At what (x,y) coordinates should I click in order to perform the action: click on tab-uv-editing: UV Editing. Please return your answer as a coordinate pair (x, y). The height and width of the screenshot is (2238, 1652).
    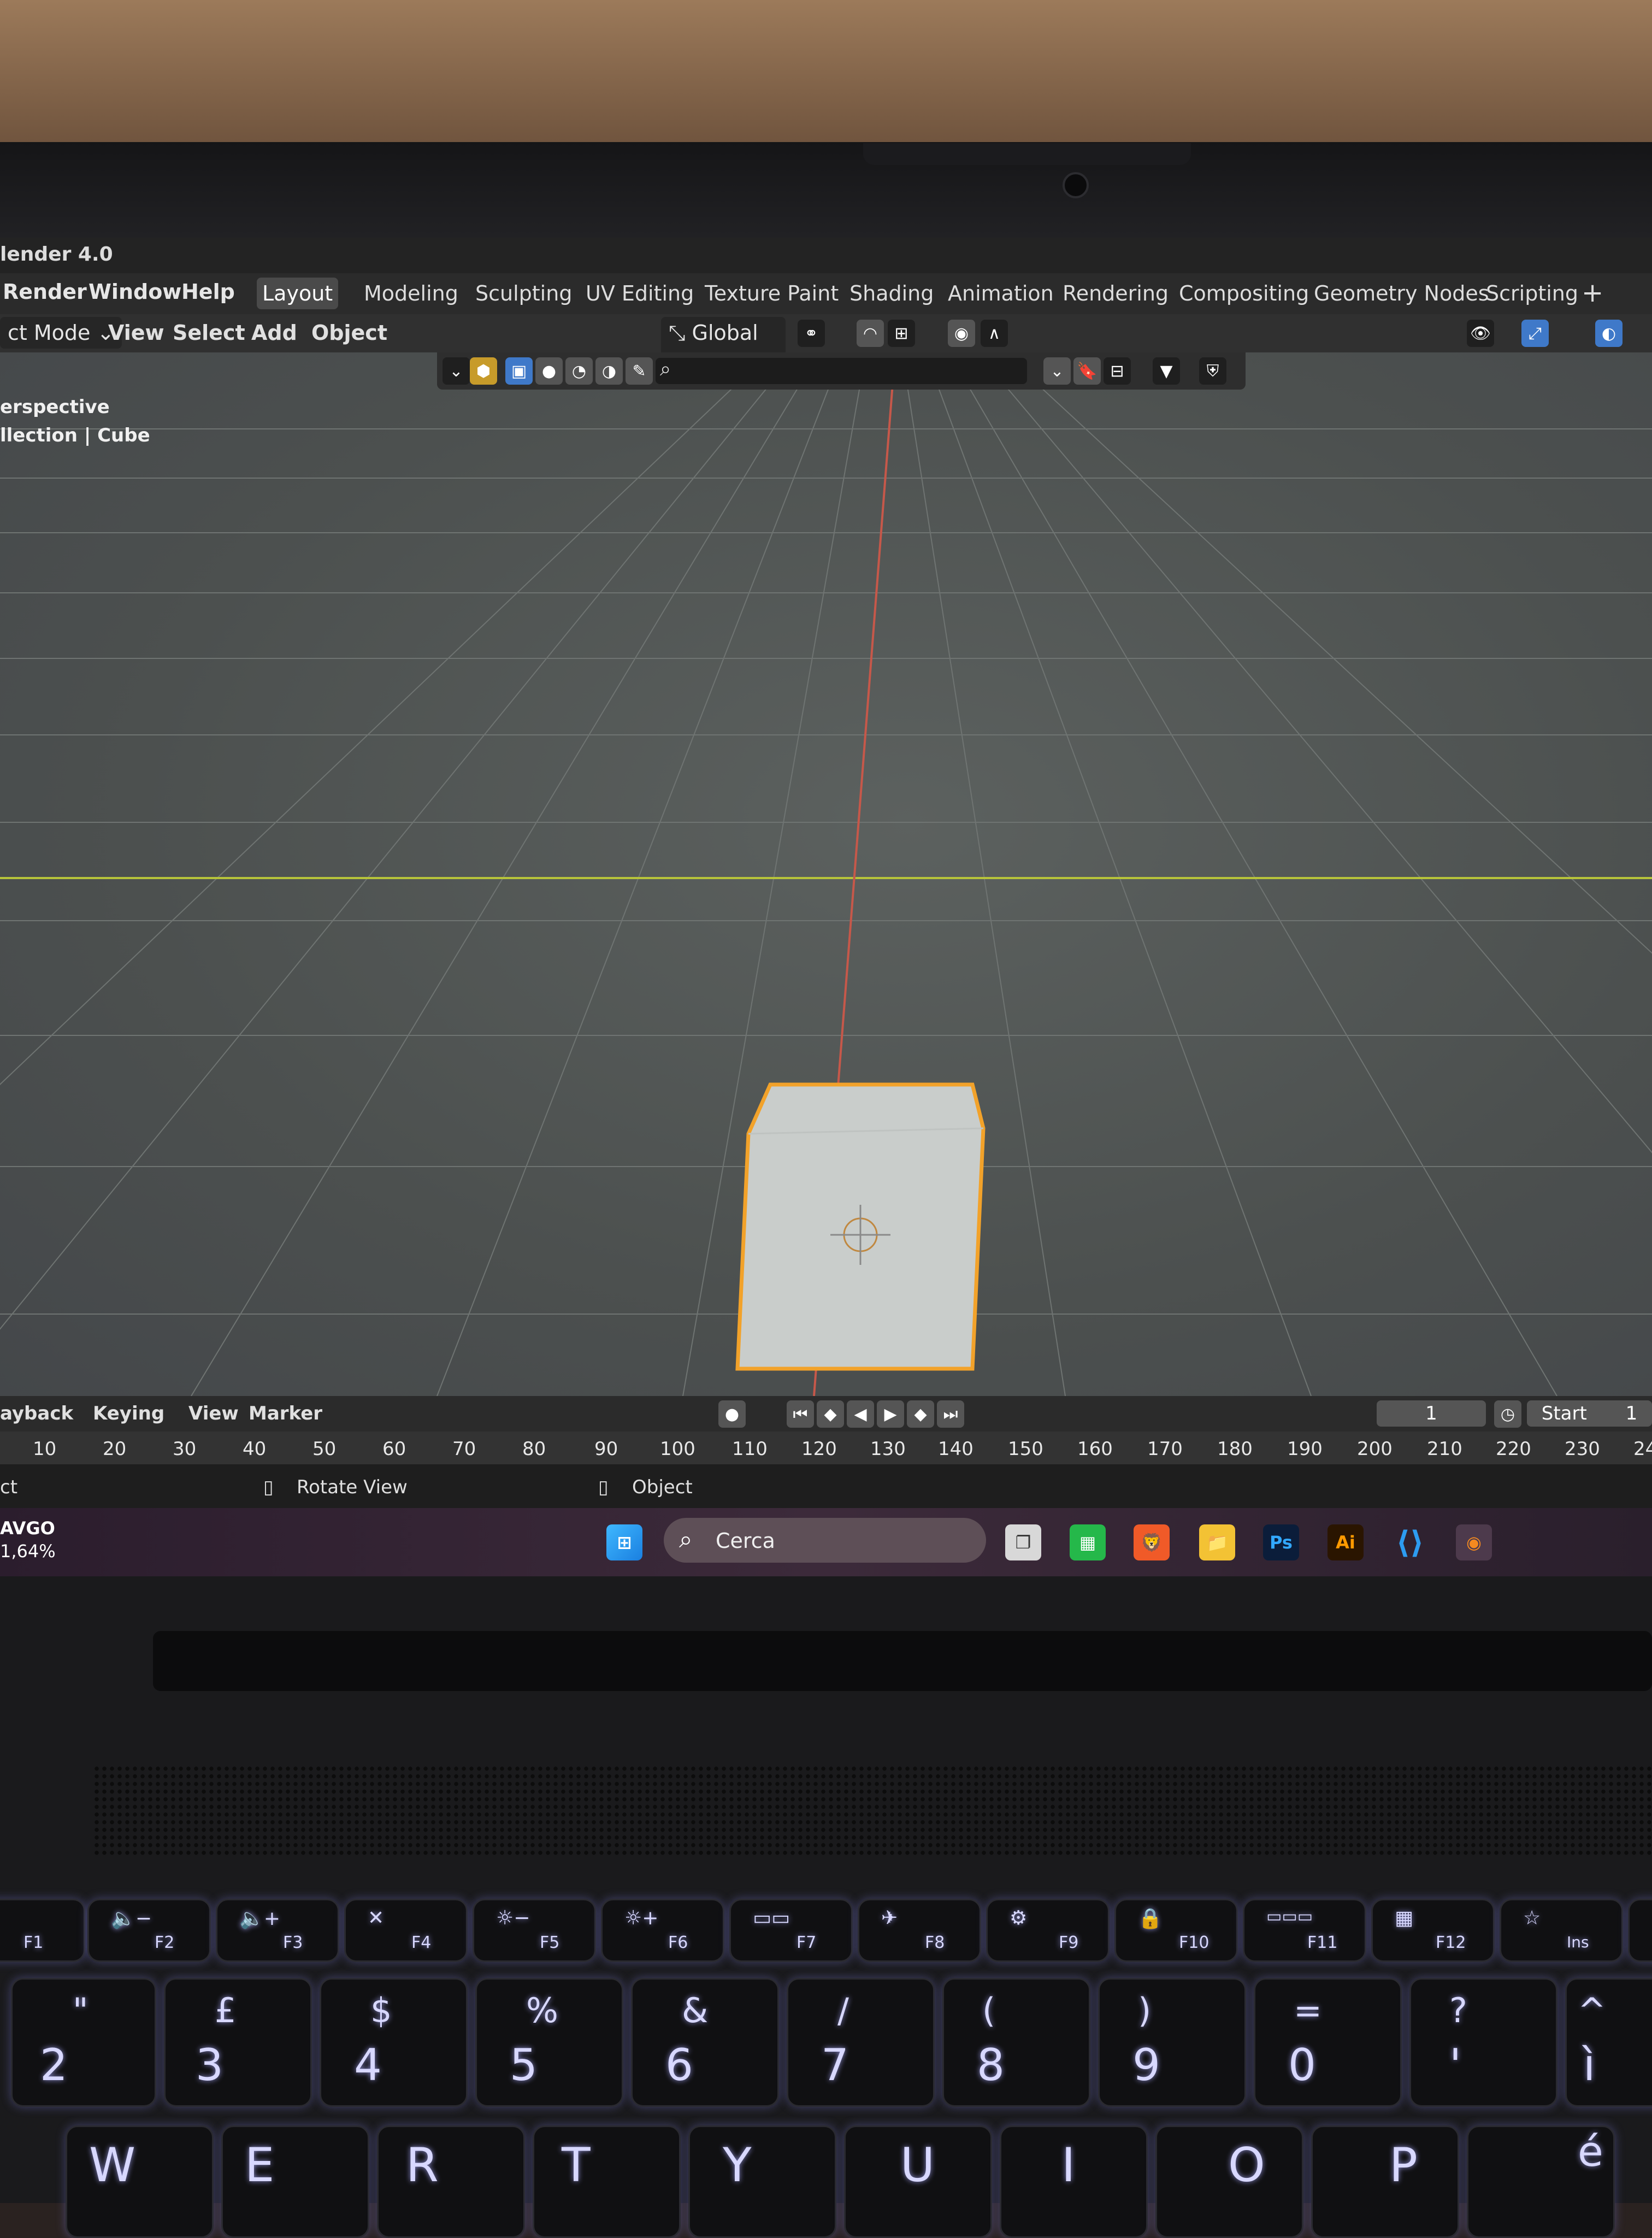
    Looking at the image, I should click on (639, 293).